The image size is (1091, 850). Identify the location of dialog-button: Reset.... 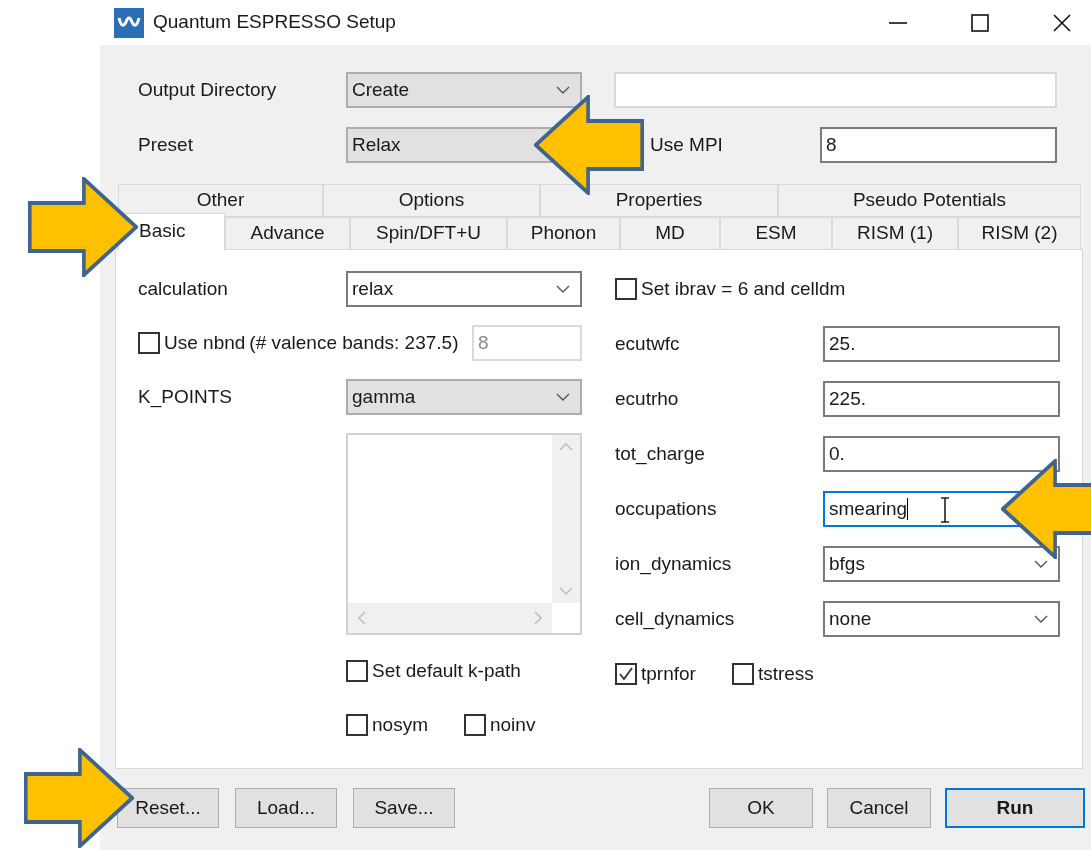
(168, 808).